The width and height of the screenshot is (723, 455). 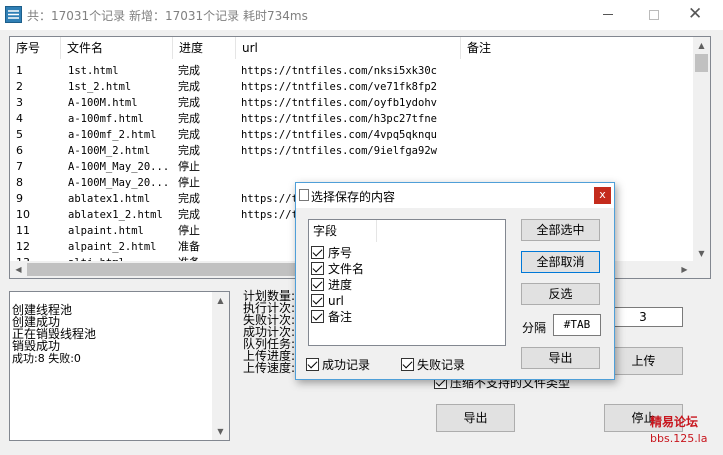 What do you see at coordinates (343, 231) in the screenshot?
I see `field-column-header: 字段` at bounding box center [343, 231].